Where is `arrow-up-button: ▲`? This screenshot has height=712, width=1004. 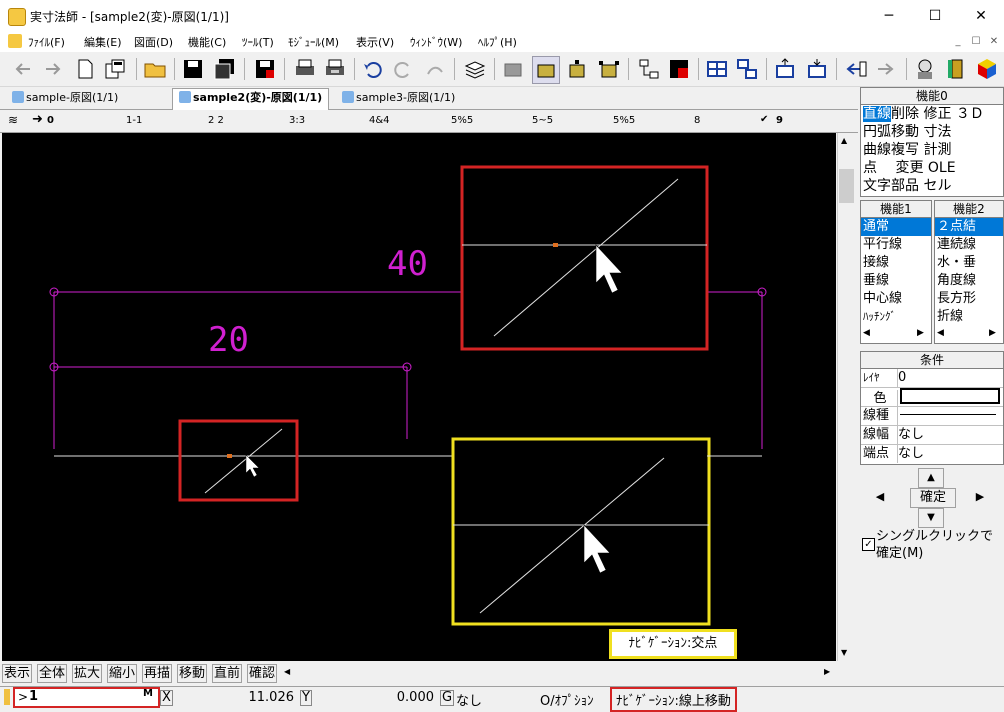
arrow-up-button: ▲ is located at coordinates (931, 478).